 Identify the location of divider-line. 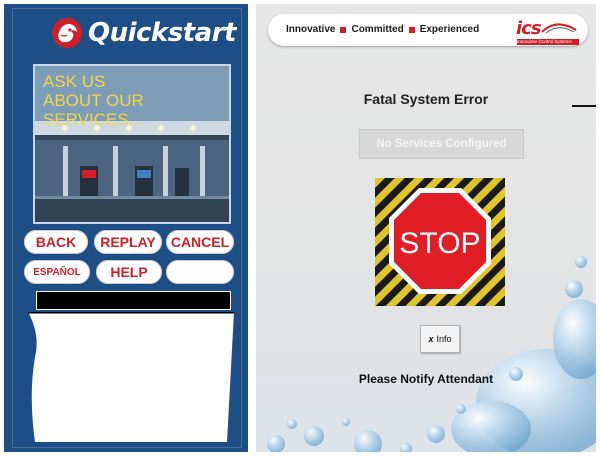
(584, 106).